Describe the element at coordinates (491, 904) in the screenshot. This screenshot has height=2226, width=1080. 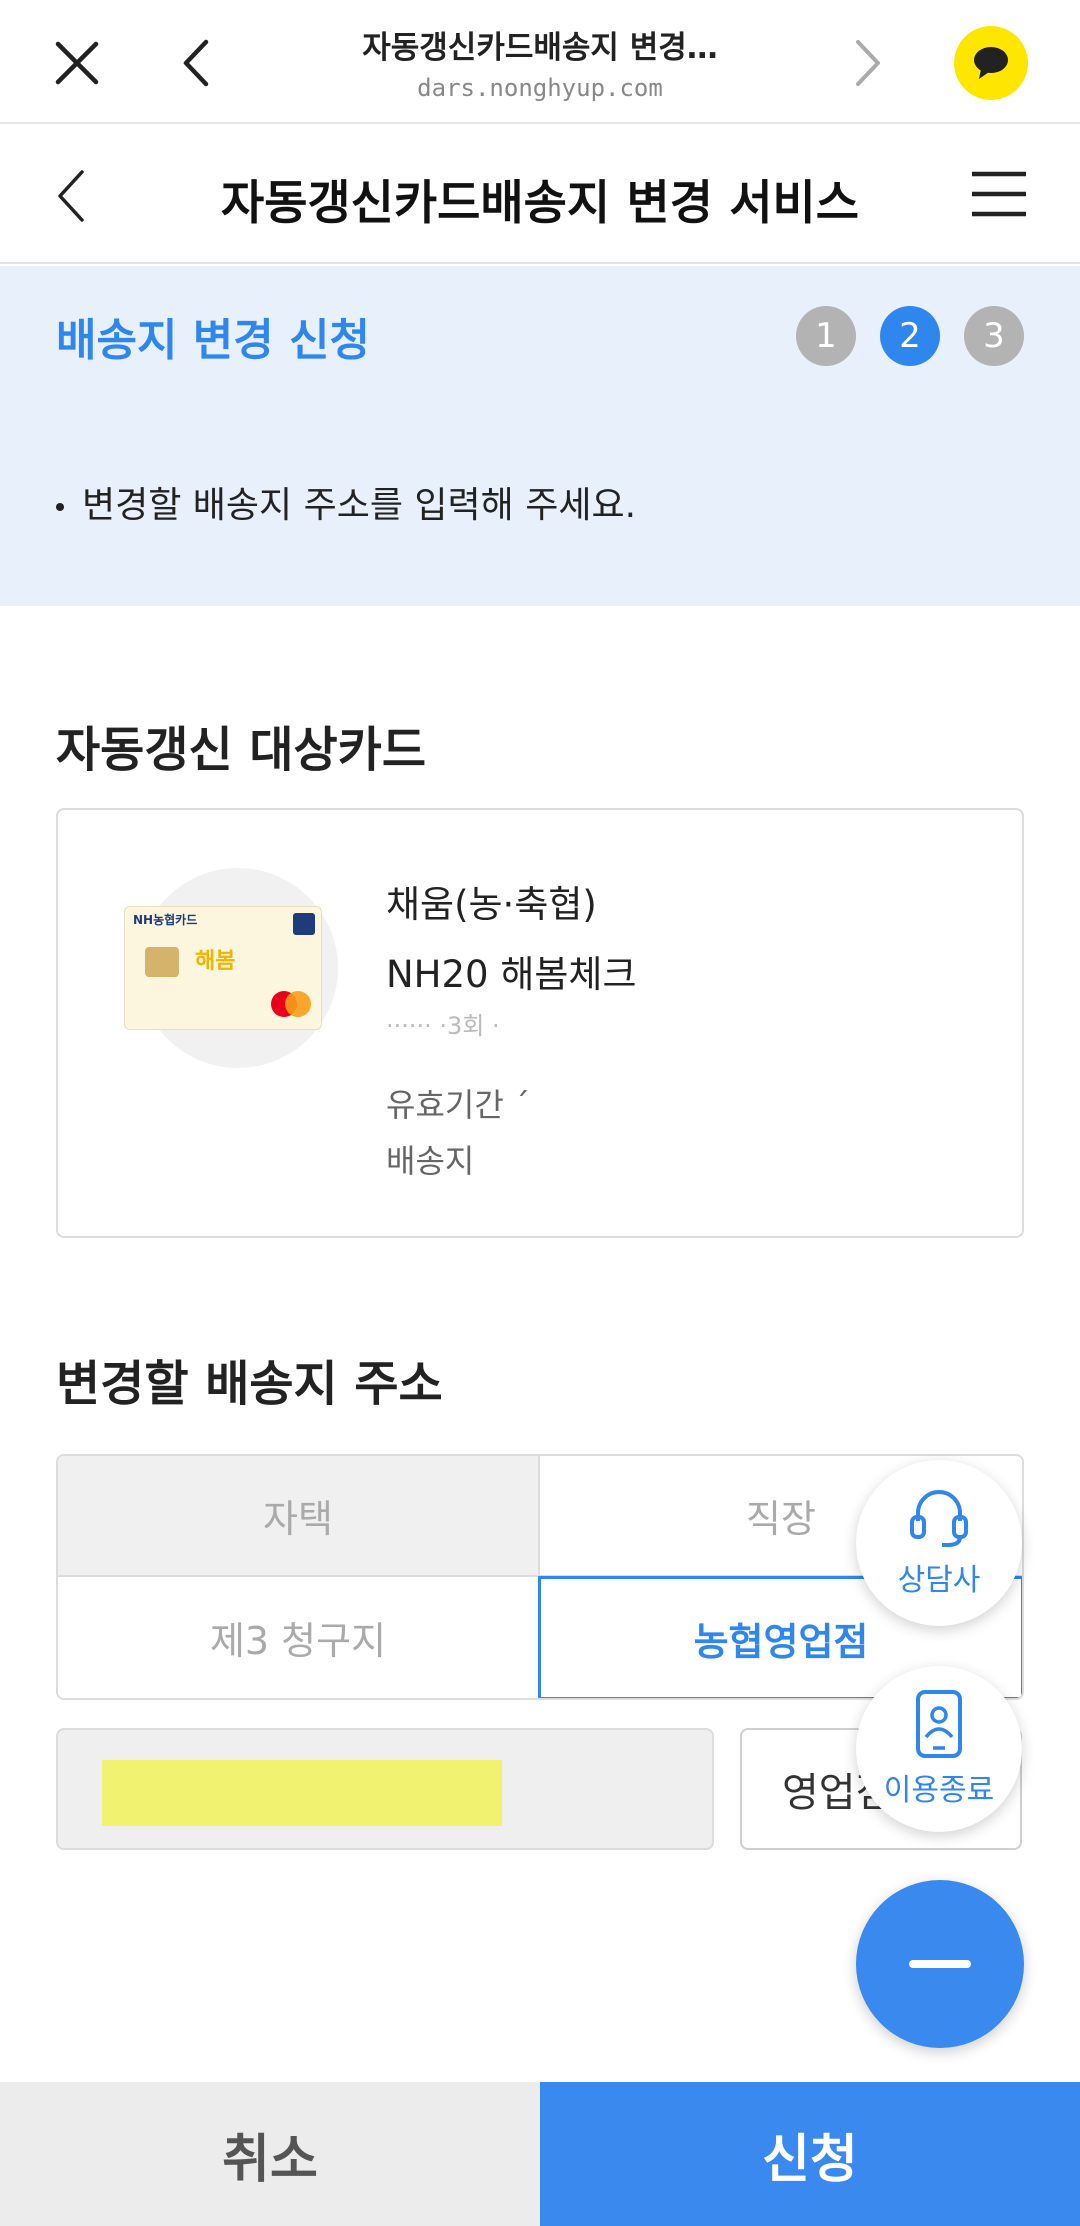
I see `card-issuer: 채움(농·축협)` at that location.